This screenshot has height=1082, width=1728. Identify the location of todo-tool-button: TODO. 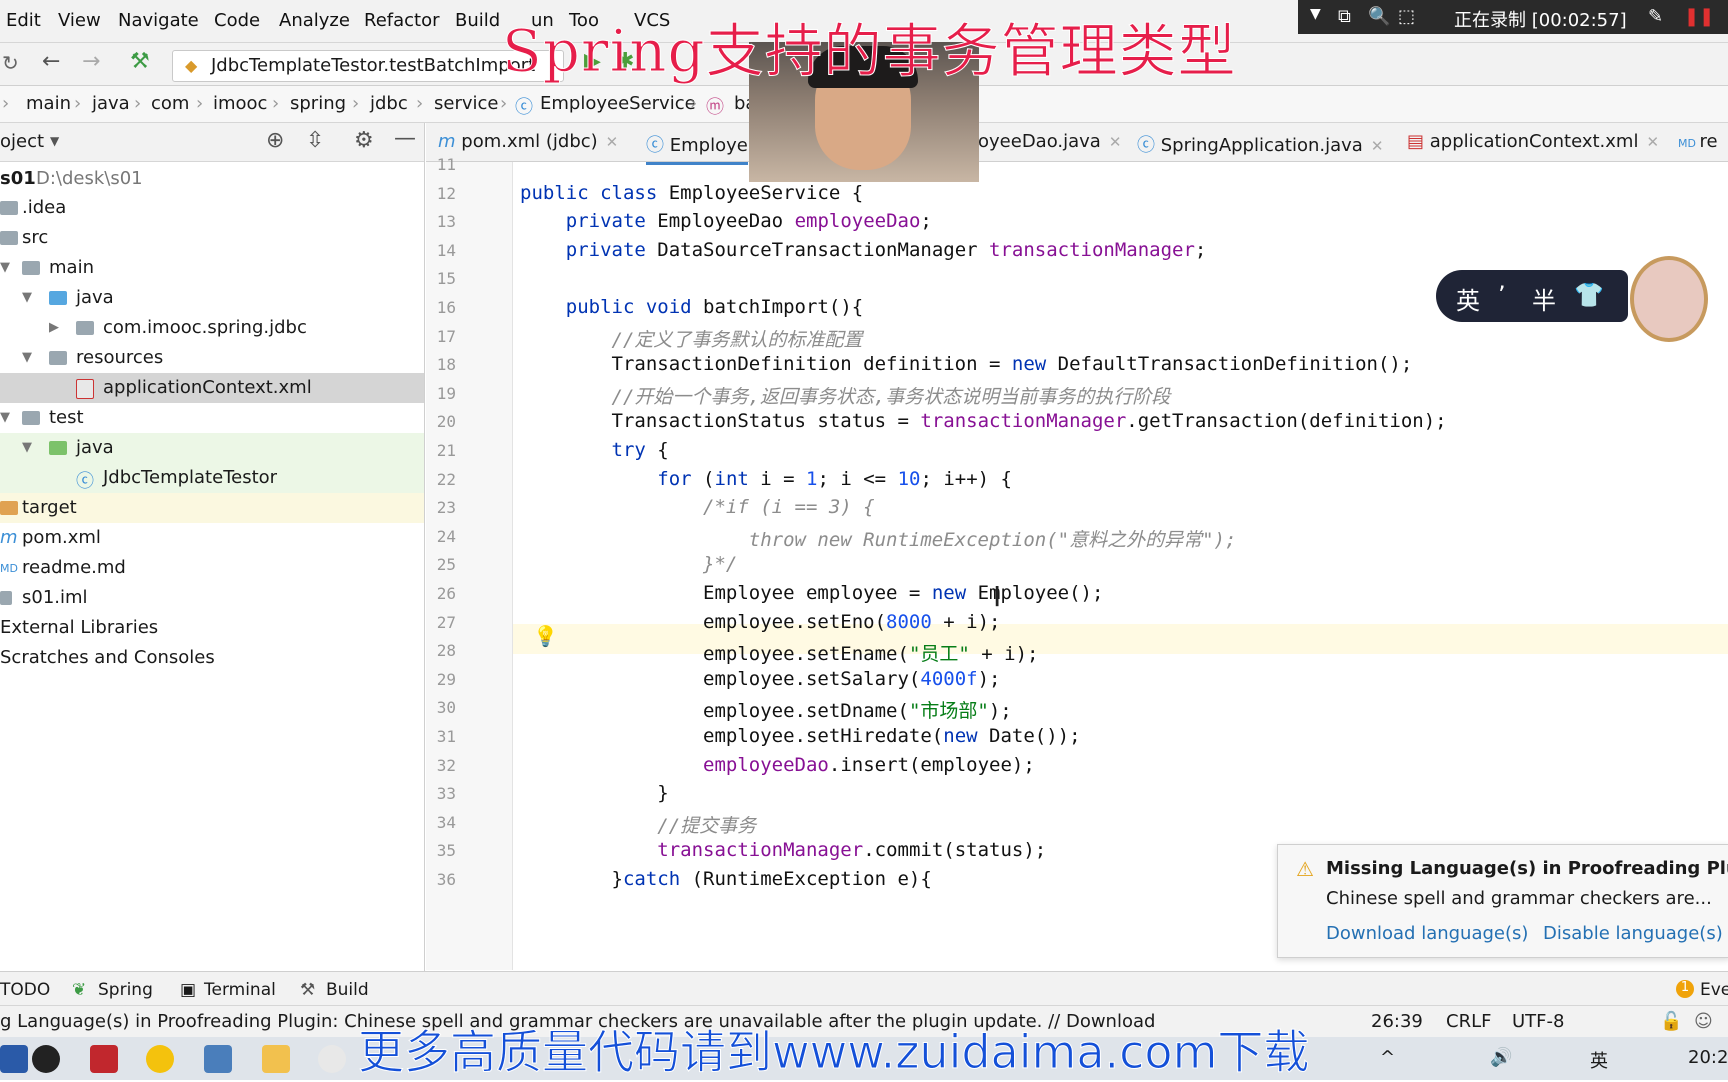
(25, 990).